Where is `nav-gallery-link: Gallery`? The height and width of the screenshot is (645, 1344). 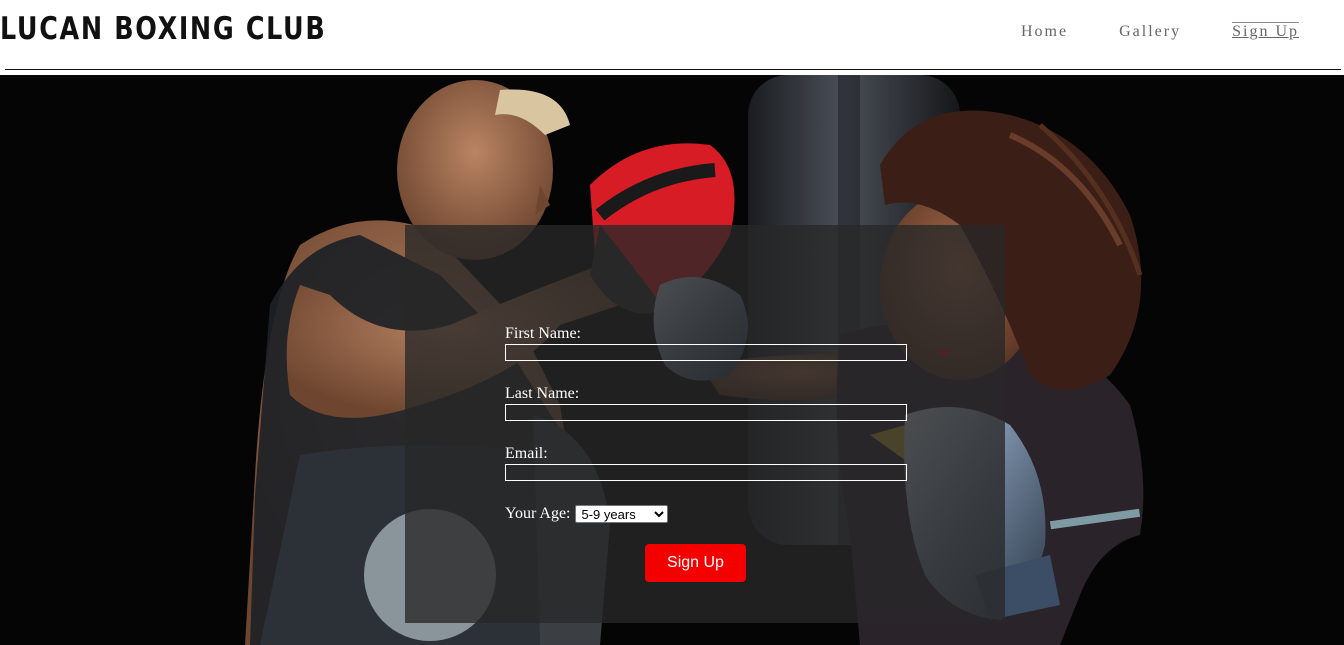 nav-gallery-link: Gallery is located at coordinates (1150, 32).